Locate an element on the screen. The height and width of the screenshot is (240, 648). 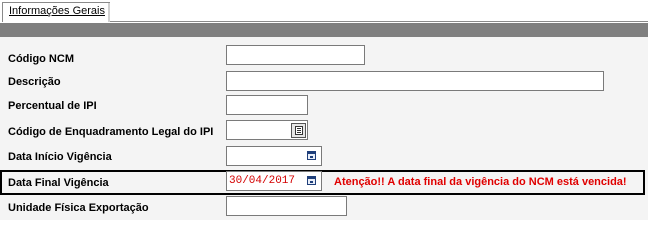
tab-shadow is located at coordinates (109, 12).